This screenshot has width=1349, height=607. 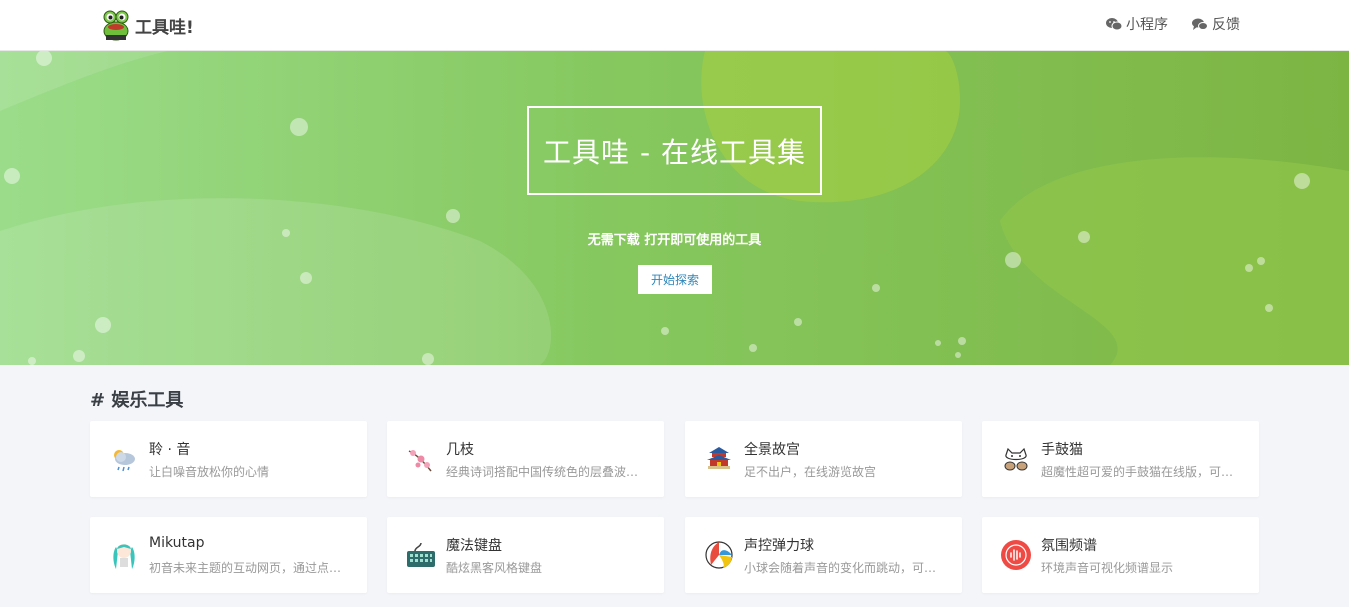 I want to click on card-title: 声控弹力球, so click(x=779, y=546).